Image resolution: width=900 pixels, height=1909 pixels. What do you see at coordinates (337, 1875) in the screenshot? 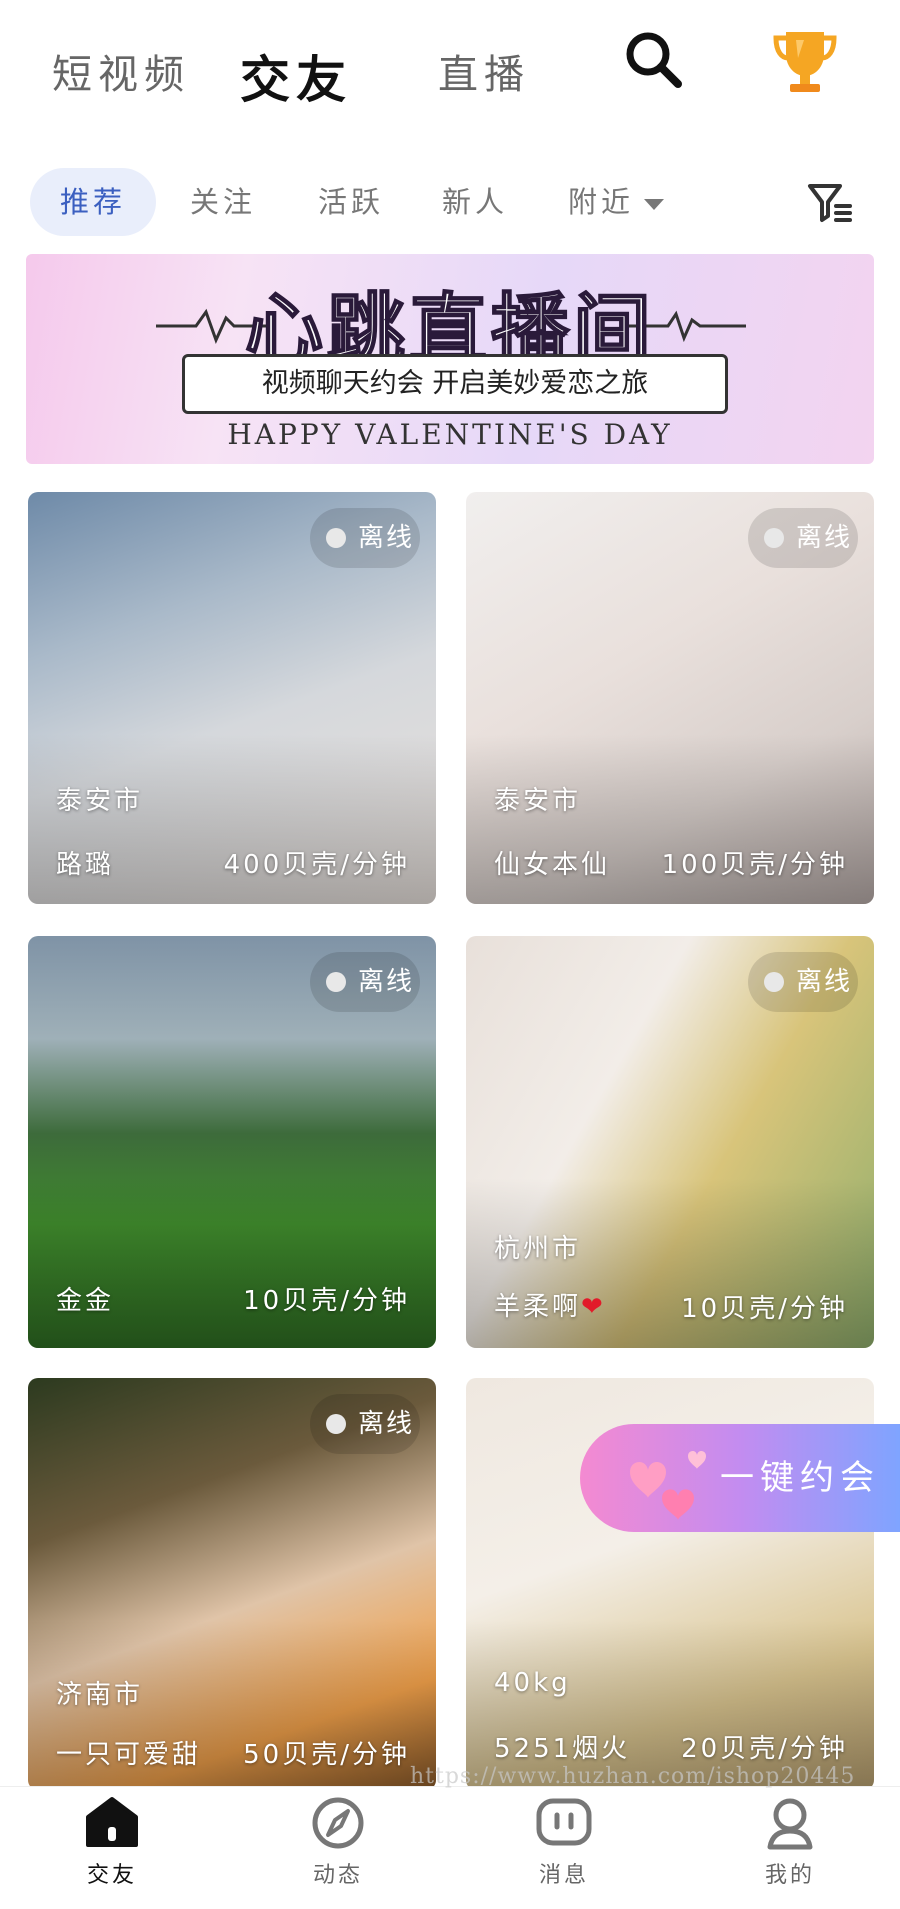
I see `nav-label: 动态` at bounding box center [337, 1875].